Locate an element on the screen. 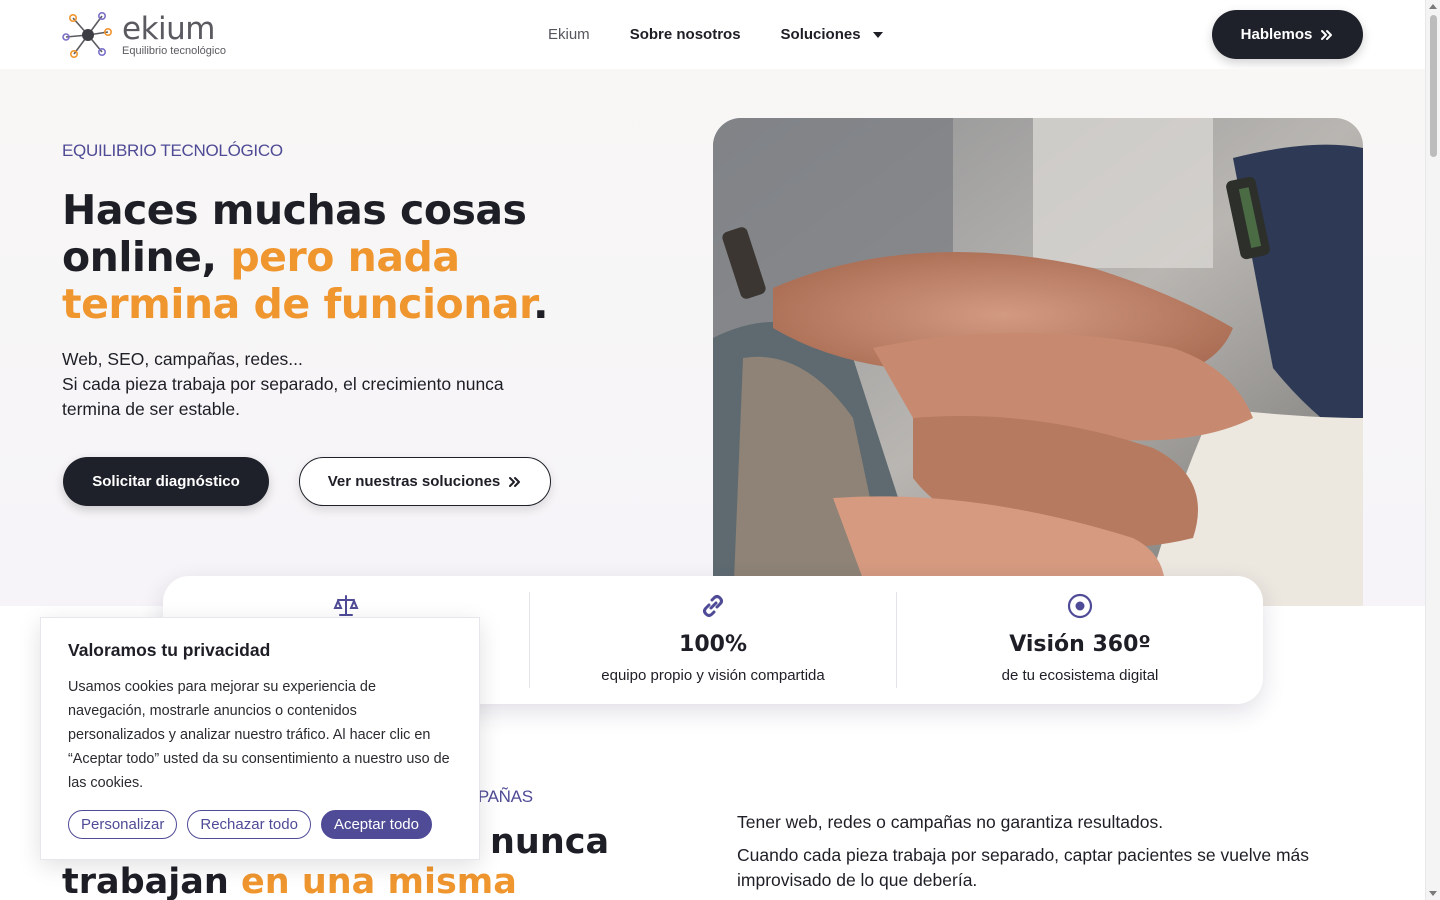  stat-label: de tu ecosistema digital is located at coordinates (1080, 675).